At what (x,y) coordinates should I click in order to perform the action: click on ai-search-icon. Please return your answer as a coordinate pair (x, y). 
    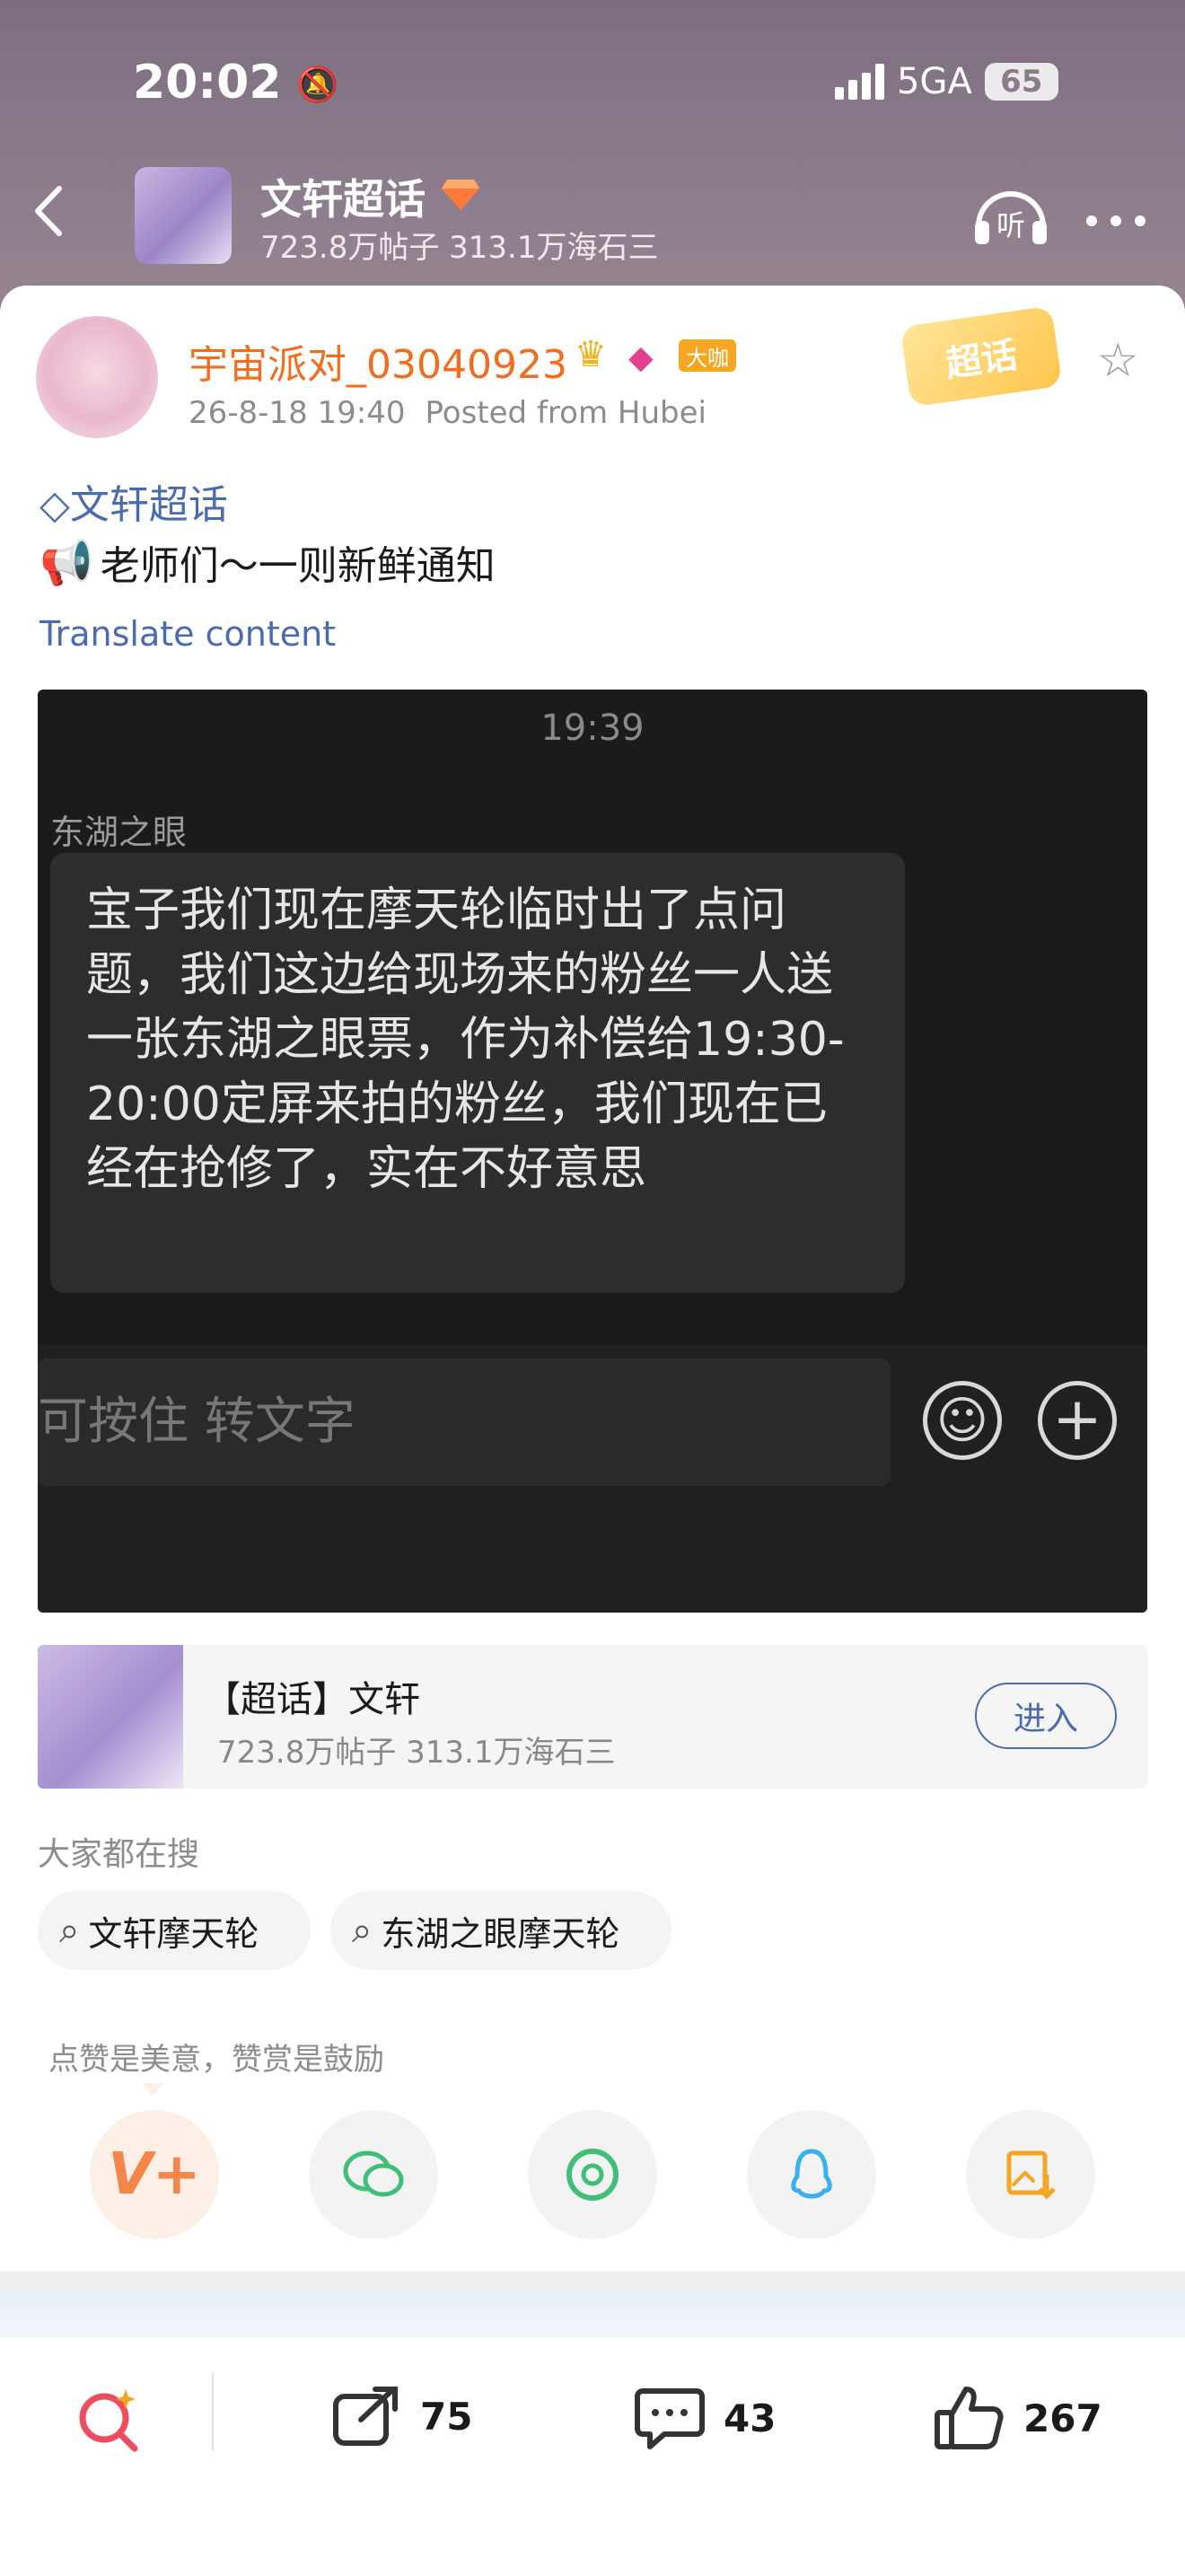
    Looking at the image, I should click on (108, 2421).